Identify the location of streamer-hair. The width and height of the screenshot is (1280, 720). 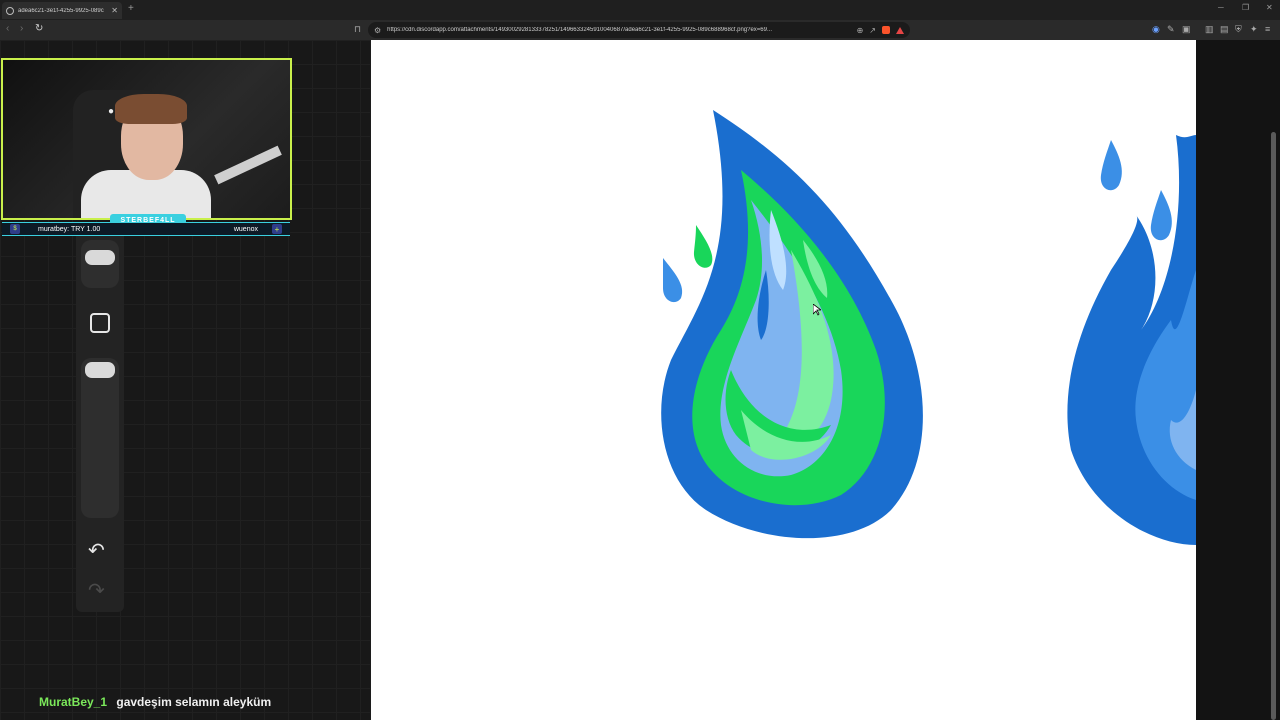
(151, 109).